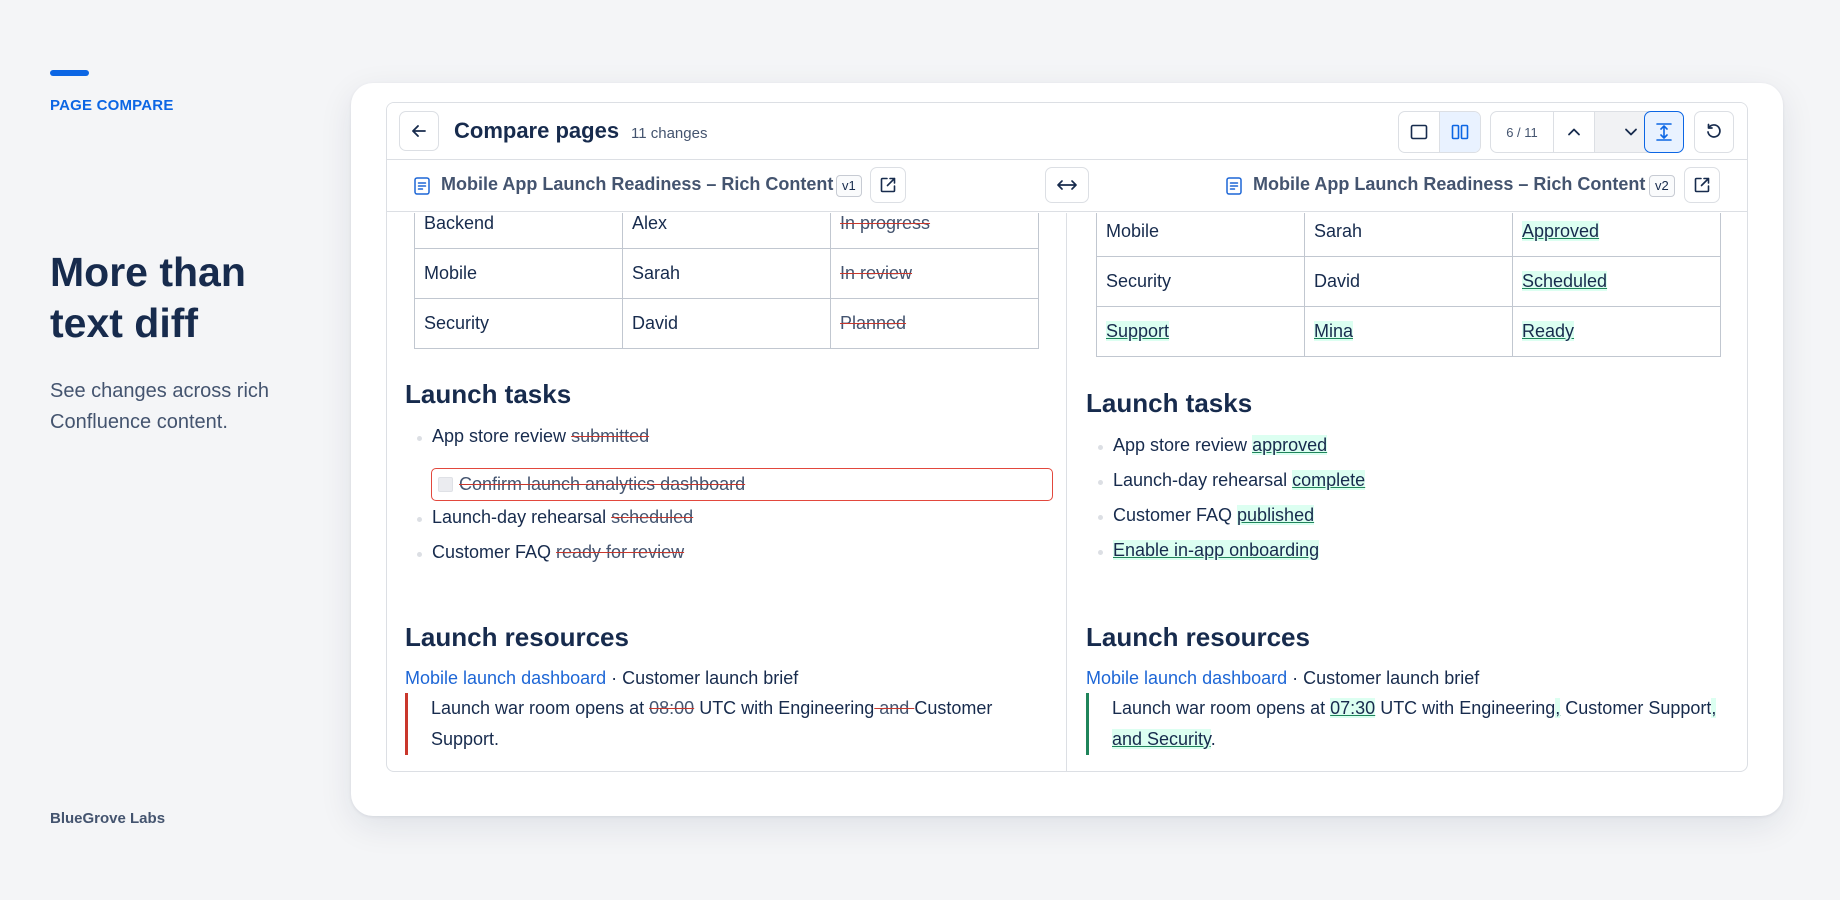 This screenshot has width=1840, height=900. I want to click on arrow-left-icon, so click(419, 131).